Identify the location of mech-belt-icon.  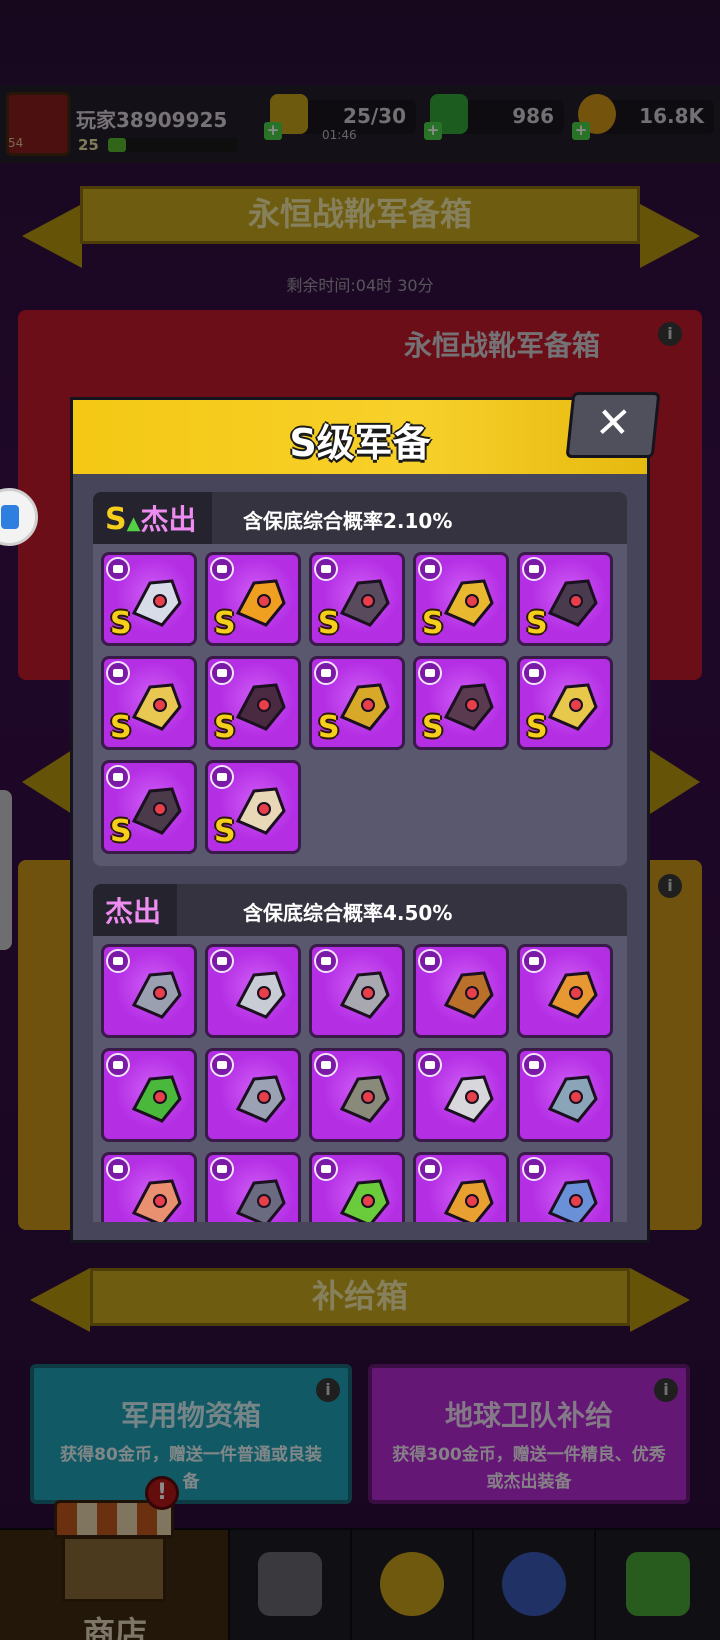
(364, 706).